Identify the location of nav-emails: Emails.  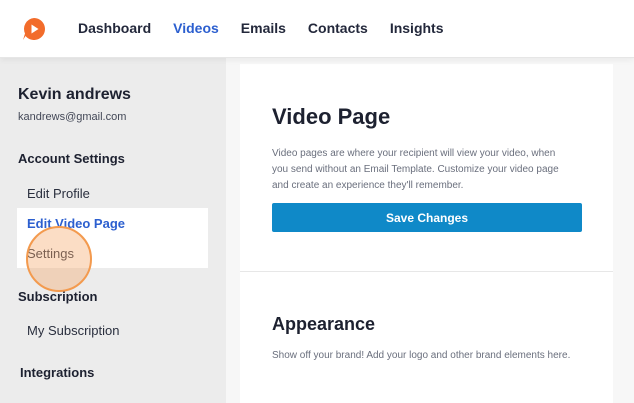
(263, 28).